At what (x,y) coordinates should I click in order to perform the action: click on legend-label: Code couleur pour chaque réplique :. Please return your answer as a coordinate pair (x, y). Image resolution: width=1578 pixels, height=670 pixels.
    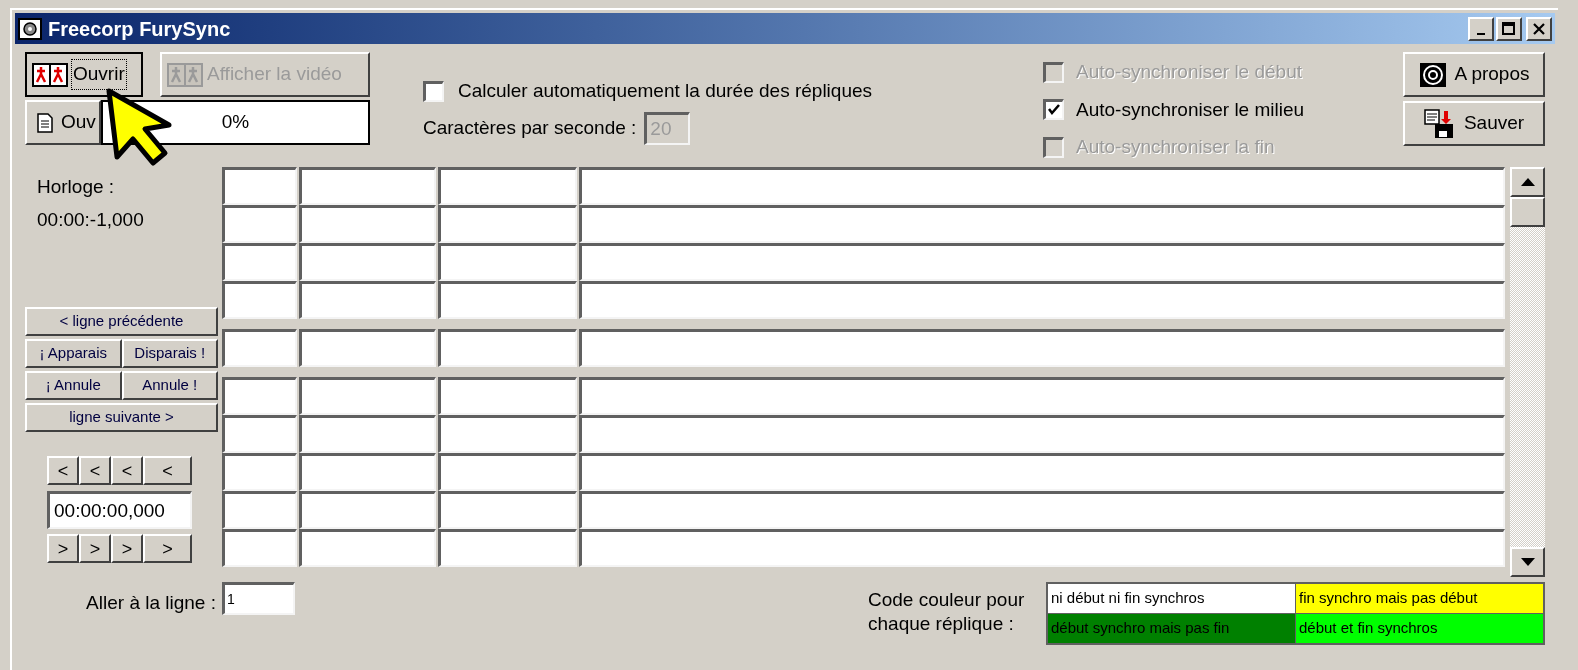
    Looking at the image, I should click on (947, 612).